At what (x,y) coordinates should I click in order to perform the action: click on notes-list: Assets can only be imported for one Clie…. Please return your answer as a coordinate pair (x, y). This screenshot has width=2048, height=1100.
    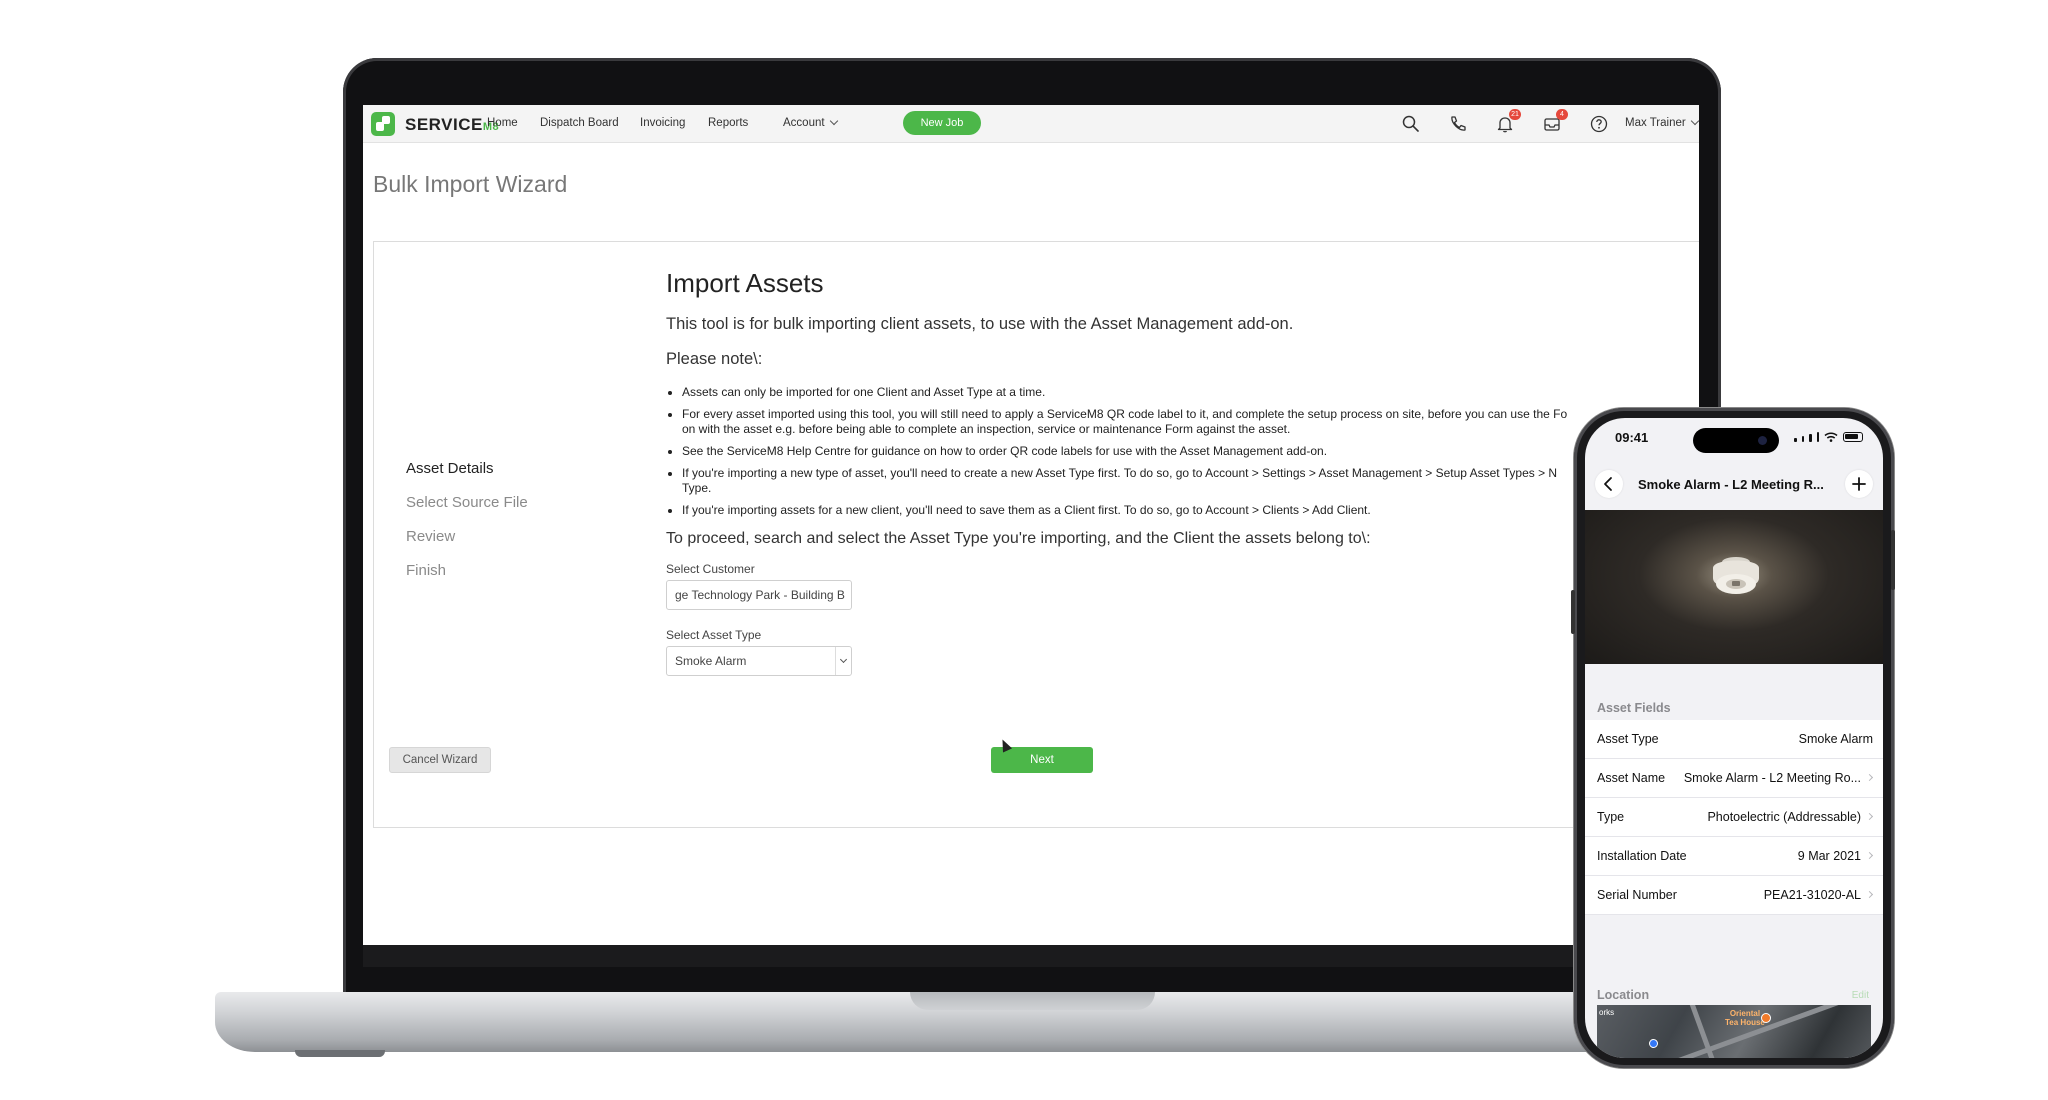
    Looking at the image, I should click on (1182, 451).